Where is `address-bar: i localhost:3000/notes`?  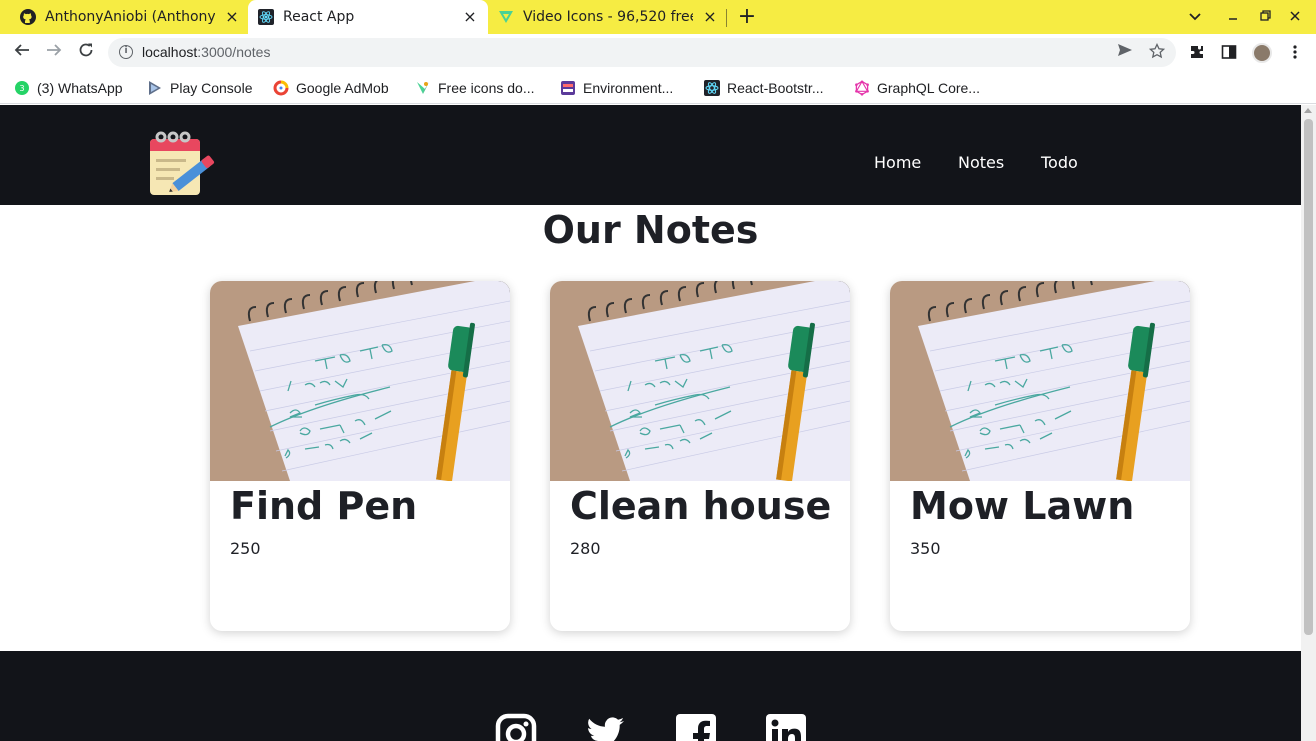 address-bar: i localhost:3000/notes is located at coordinates (642, 52).